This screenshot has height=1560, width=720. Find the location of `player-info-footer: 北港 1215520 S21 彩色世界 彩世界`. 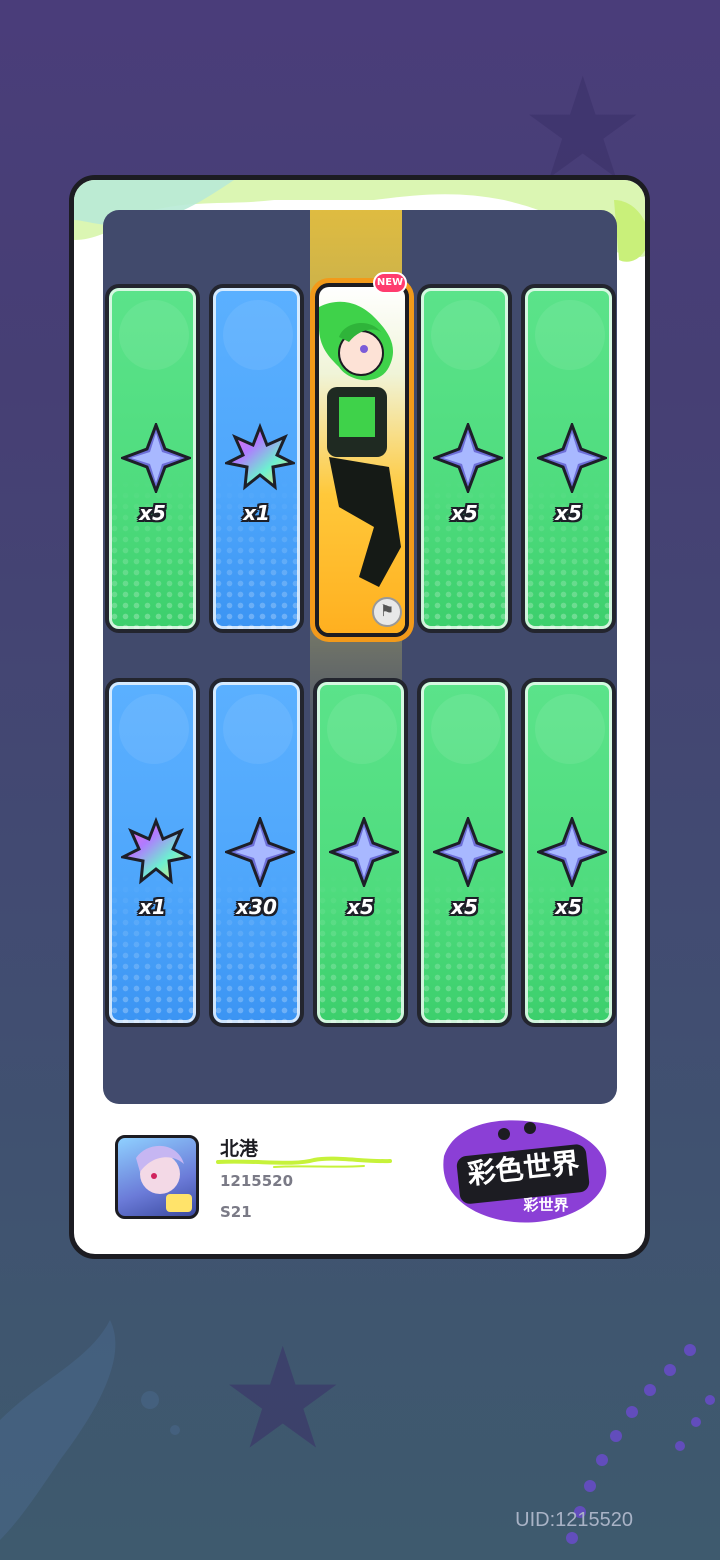

player-info-footer: 北港 1215520 S21 彩色世界 彩世界 is located at coordinates (359, 1182).